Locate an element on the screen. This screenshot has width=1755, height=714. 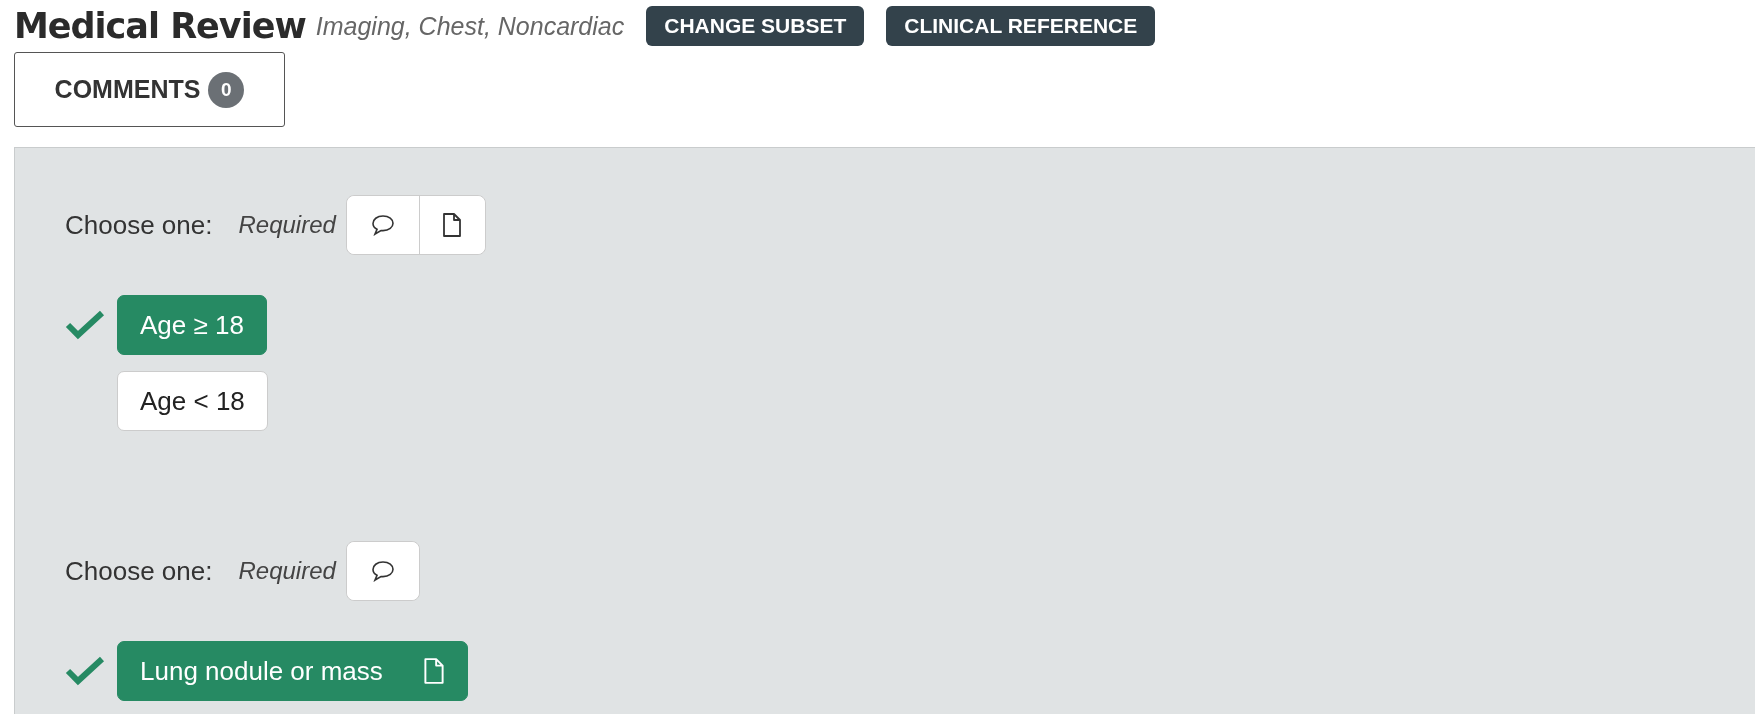
page-subtitle: Imaging, Chest, Noncardiac is located at coordinates (470, 26).